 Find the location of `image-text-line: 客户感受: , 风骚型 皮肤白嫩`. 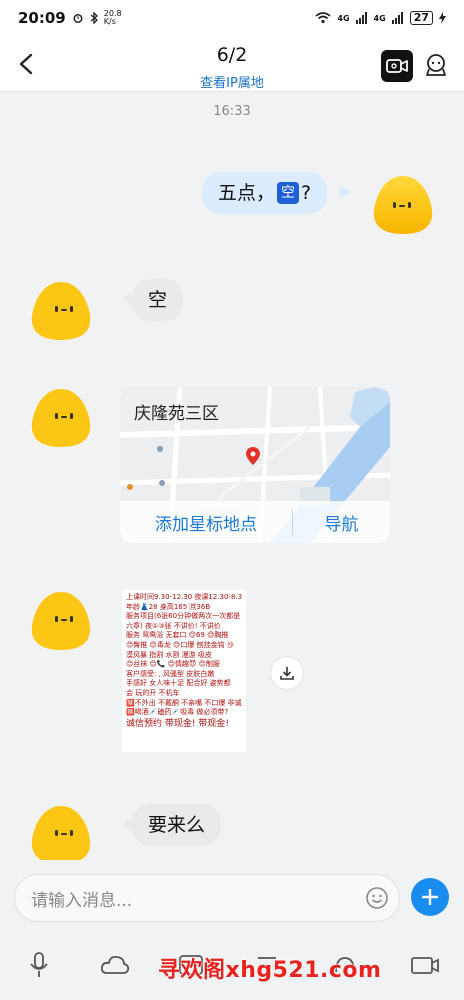

image-text-line: 客户感受: , 风骚型 皮肤白嫩 is located at coordinates (170, 673).